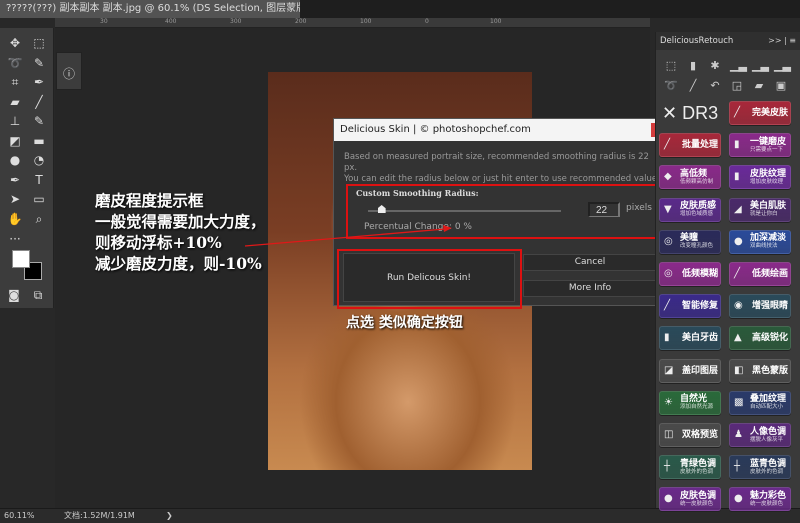  What do you see at coordinates (764, 246) in the screenshot?
I see `button-sublabel: 双曲线技法` at bounding box center [764, 246].